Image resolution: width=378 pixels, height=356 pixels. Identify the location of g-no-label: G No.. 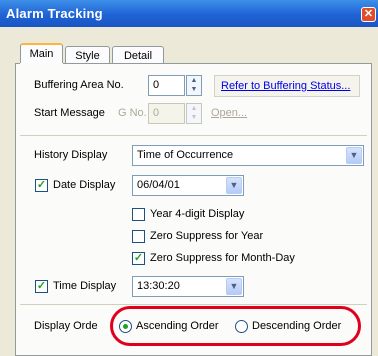
(132, 113).